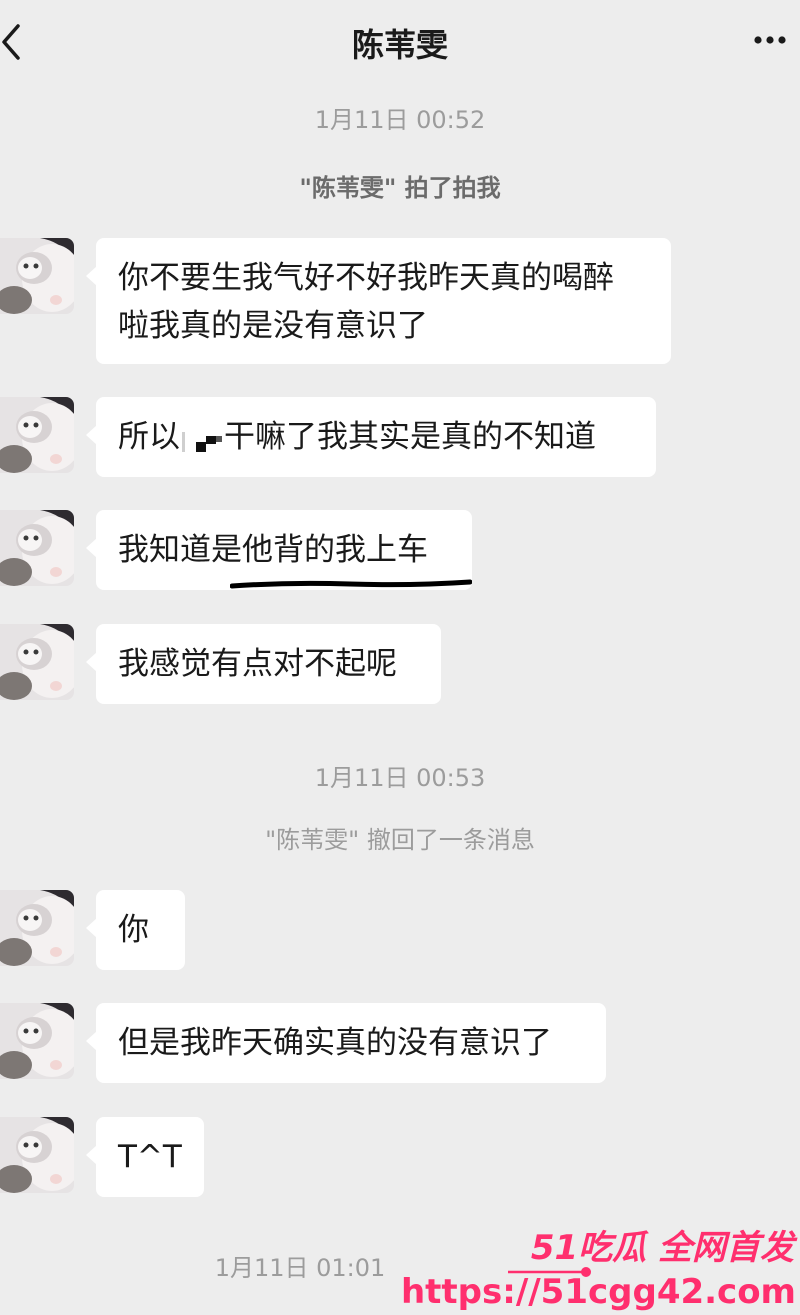 The height and width of the screenshot is (1315, 800). Describe the element at coordinates (273, 326) in the screenshot. I see `message-text: 啦我真的是没有意识了` at that location.